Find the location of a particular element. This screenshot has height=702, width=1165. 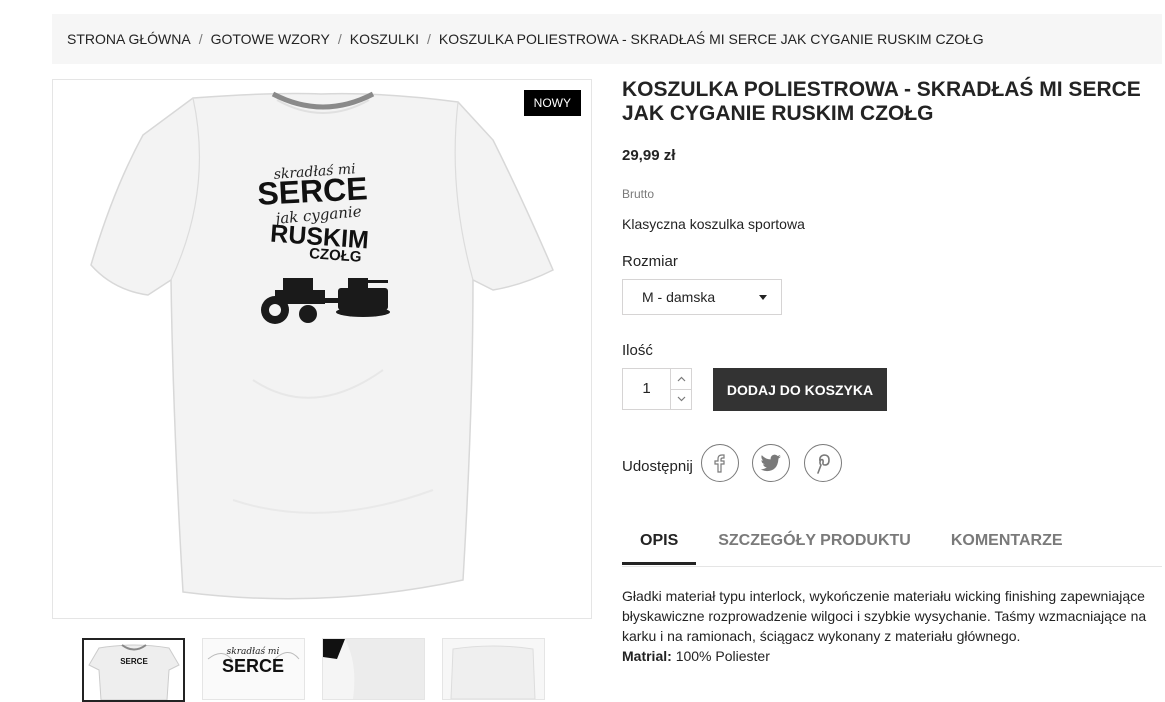

thumbnail-1: SERCE is located at coordinates (133, 670).